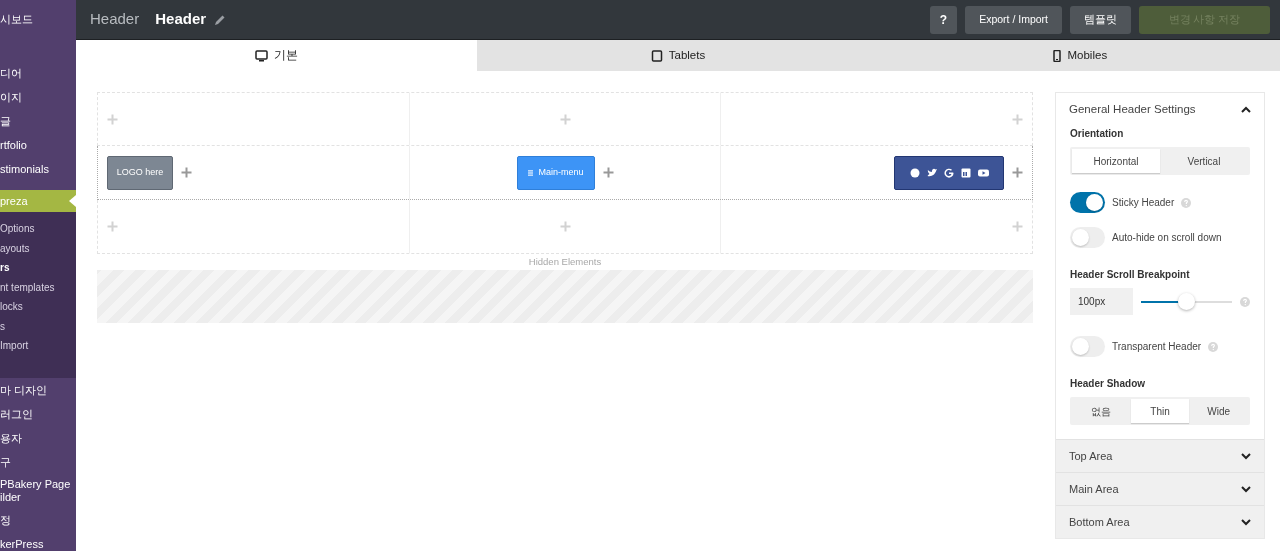 Image resolution: width=1280 pixels, height=551 pixels. Describe the element at coordinates (38, 121) in the screenshot. I see `sidebar-item: 글` at that location.